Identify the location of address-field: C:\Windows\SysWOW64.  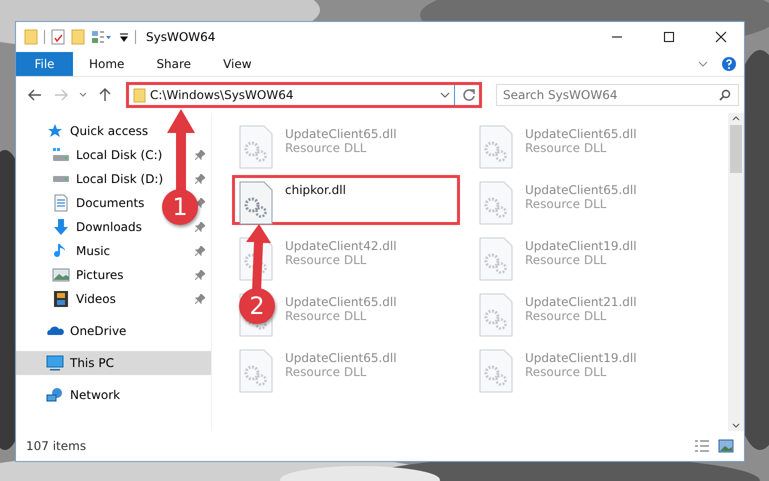
(293, 95).